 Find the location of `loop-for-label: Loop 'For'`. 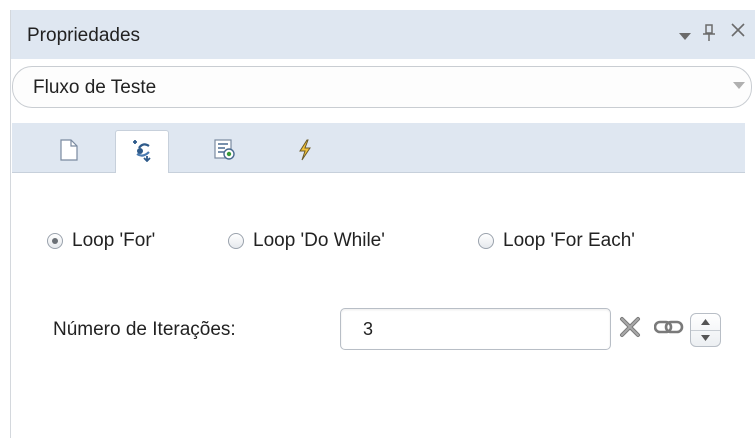

loop-for-label: Loop 'For' is located at coordinates (114, 240).